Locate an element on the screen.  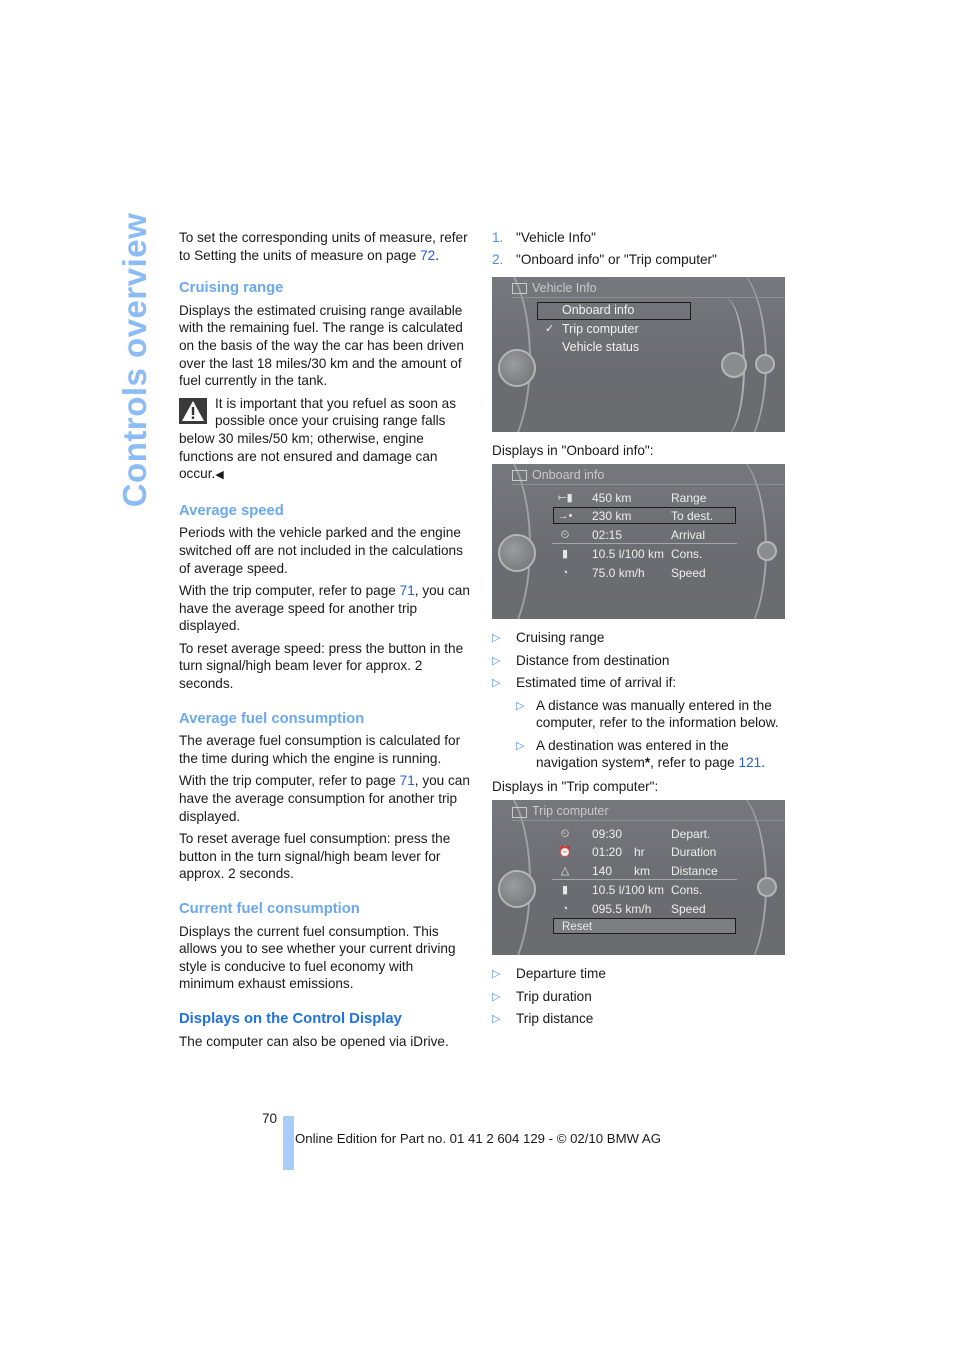
warning-icon is located at coordinates (193, 410).